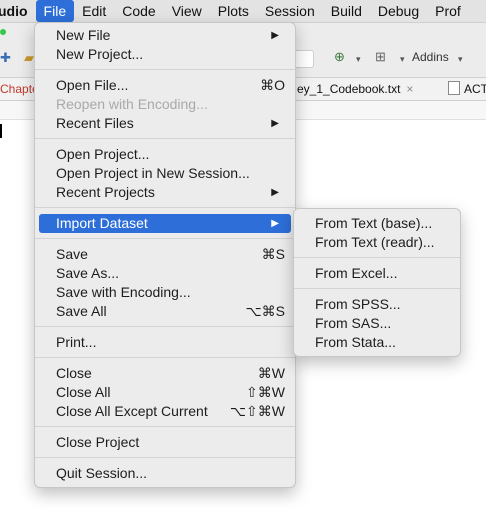 Image resolution: width=486 pixels, height=512 pixels. I want to click on shortcut-label: ⌘S, so click(273, 254).